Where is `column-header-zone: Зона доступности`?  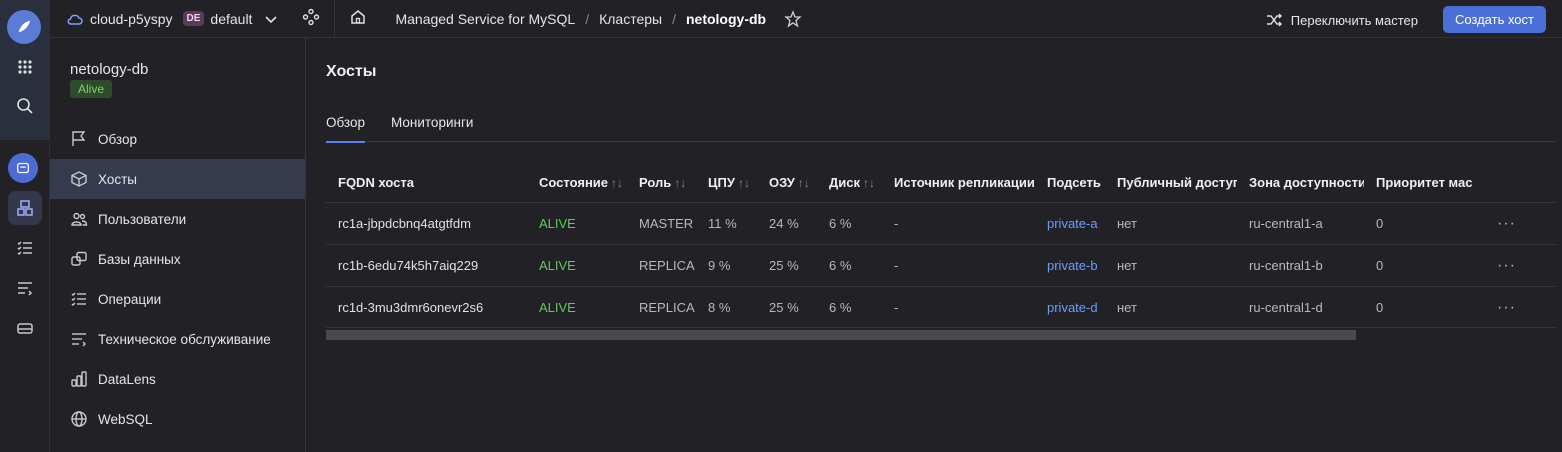
column-header-zone: Зона доступности is located at coordinates (1306, 182).